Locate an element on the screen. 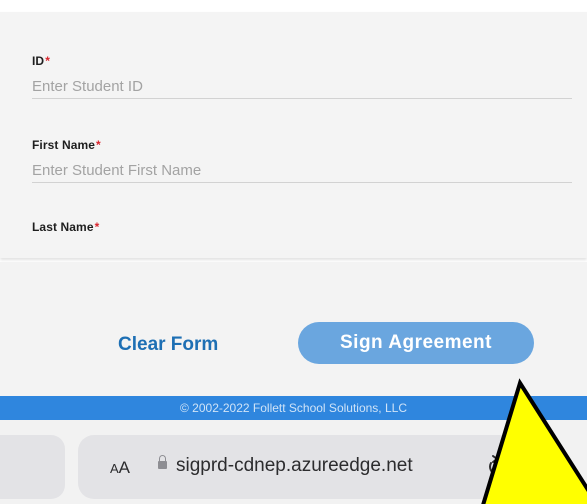  student-id-input: Enter Student ID is located at coordinates (302, 87).